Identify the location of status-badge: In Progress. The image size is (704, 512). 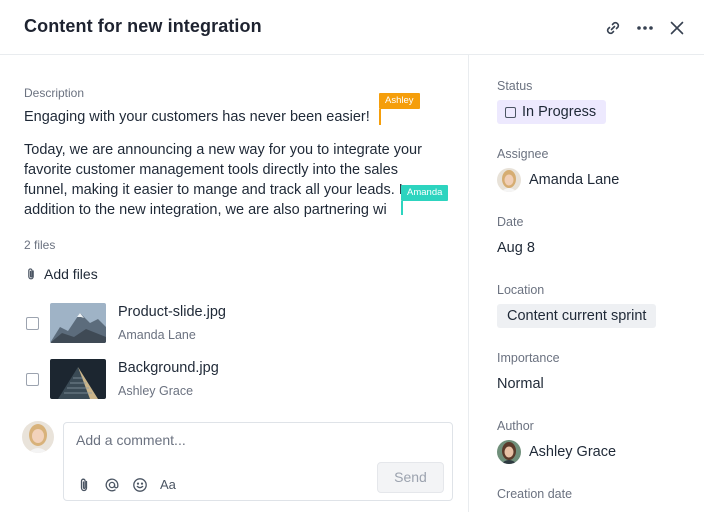
(552, 112).